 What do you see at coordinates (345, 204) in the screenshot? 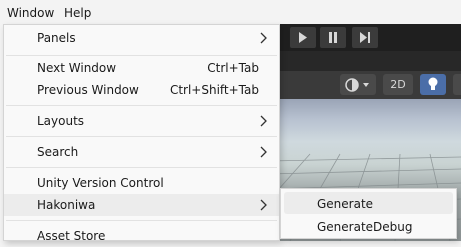
I see `submenu-item-label: Generate` at bounding box center [345, 204].